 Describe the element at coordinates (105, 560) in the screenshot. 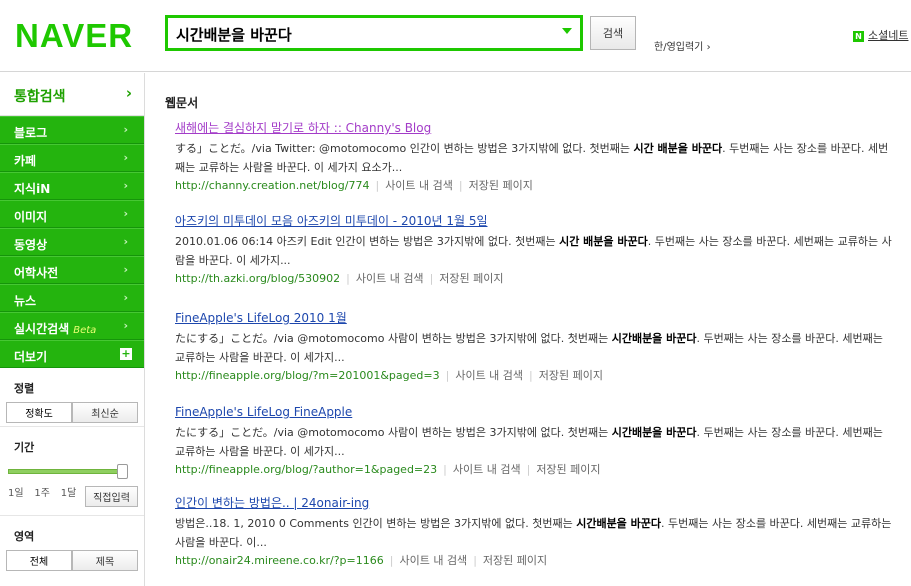

I see `scope-title-button: 제목` at that location.